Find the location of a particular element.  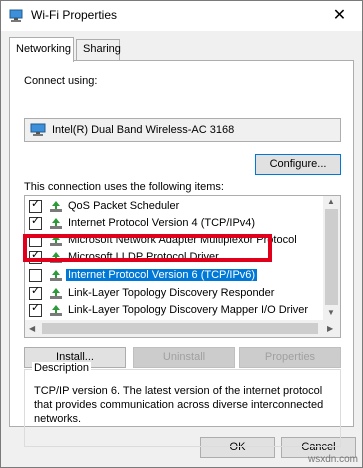

item-checkbox is located at coordinates (35, 275).